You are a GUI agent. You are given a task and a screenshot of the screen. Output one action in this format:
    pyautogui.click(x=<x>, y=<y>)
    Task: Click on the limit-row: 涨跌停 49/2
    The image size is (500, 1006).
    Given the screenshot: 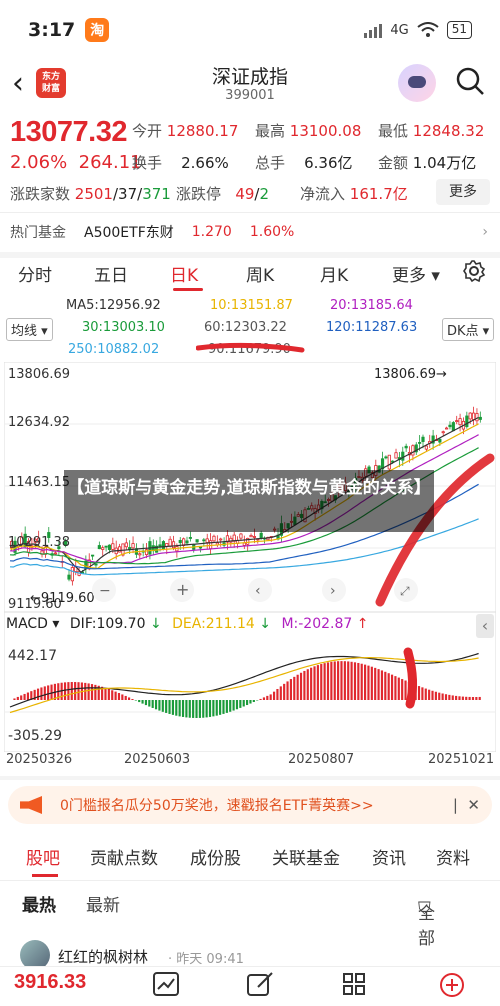 What is the action you would take?
    pyautogui.click(x=223, y=194)
    